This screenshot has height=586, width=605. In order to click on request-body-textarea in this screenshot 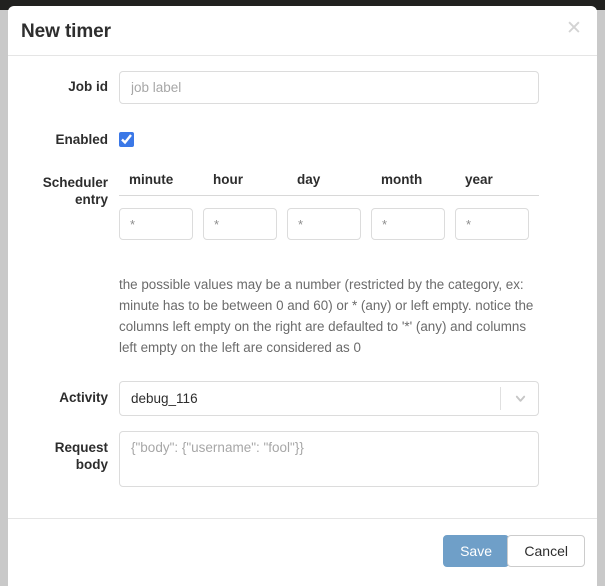, I will do `click(329, 459)`.